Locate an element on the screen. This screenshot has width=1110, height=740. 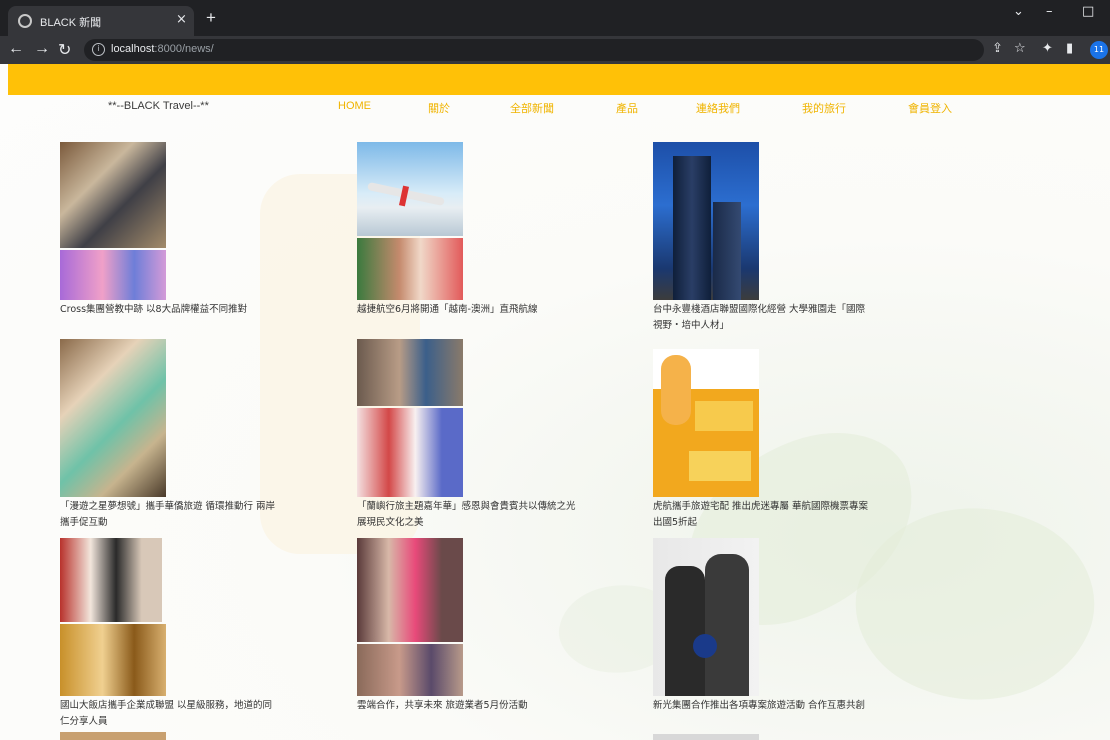
news-caption: 「蘭嶼行旅主題嘉年華」感恩與會貴賓共以傳統之光展現民文化之美 is located at coordinates (467, 515).